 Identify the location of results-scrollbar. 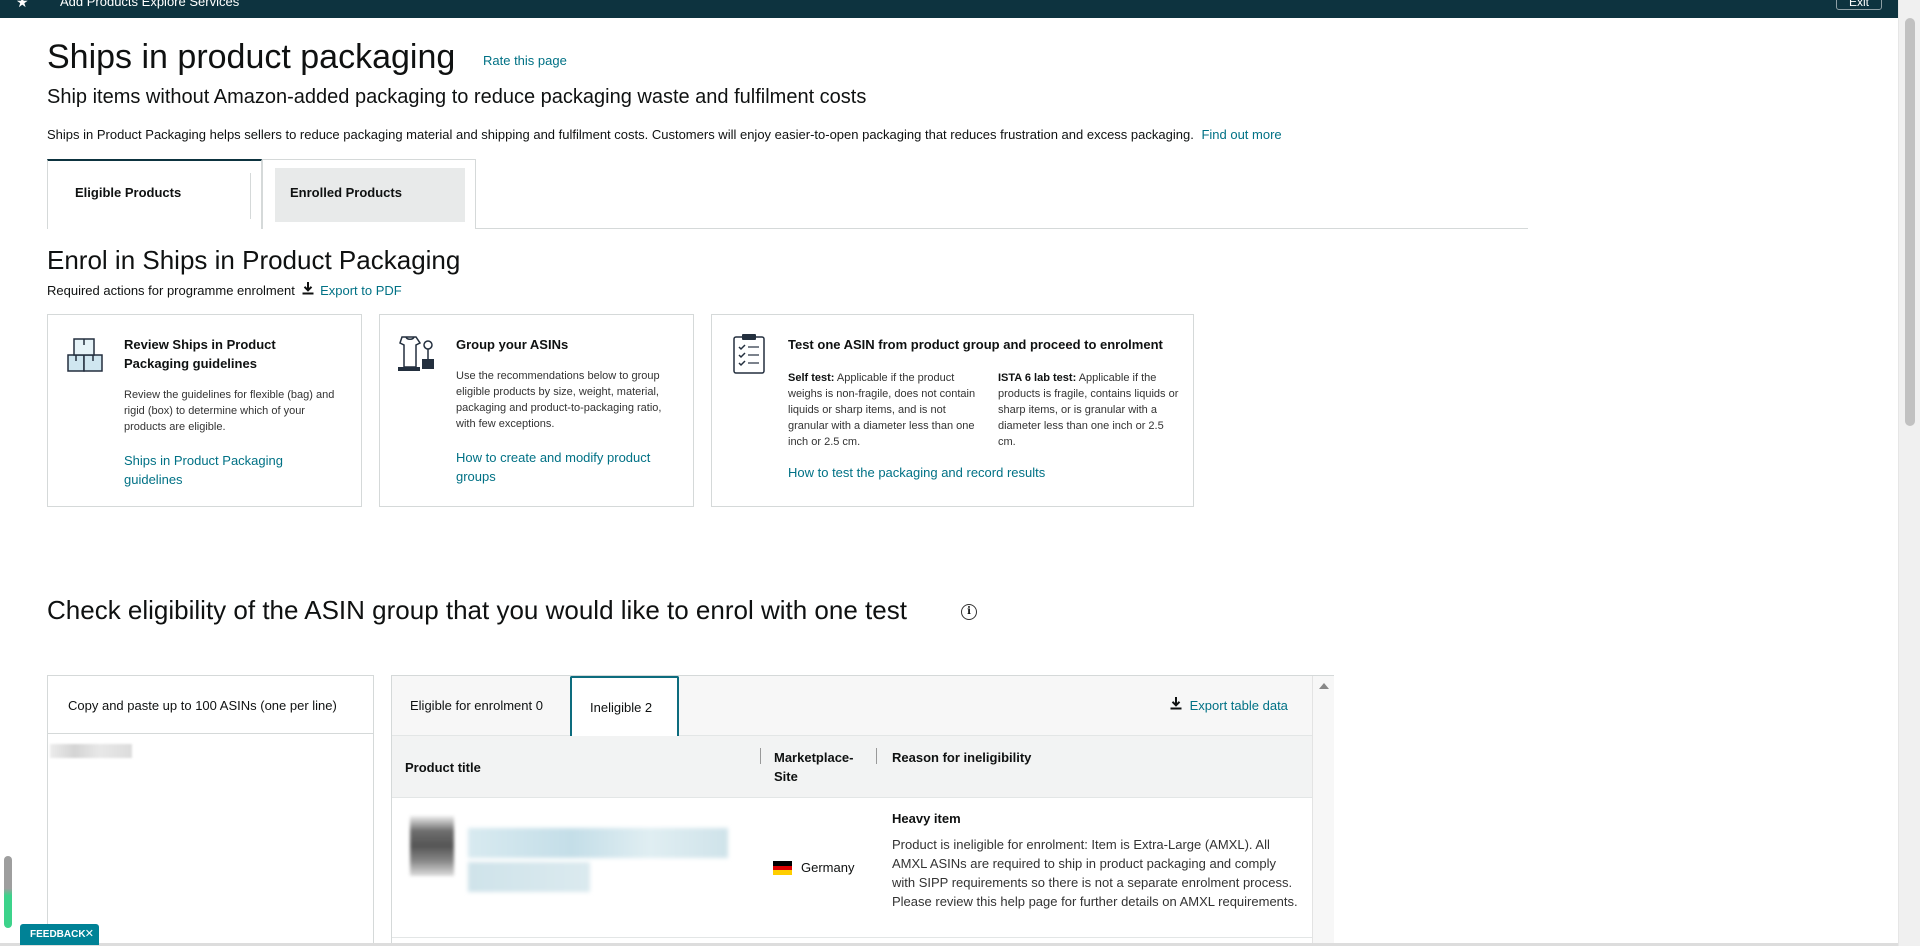
(1323, 811).